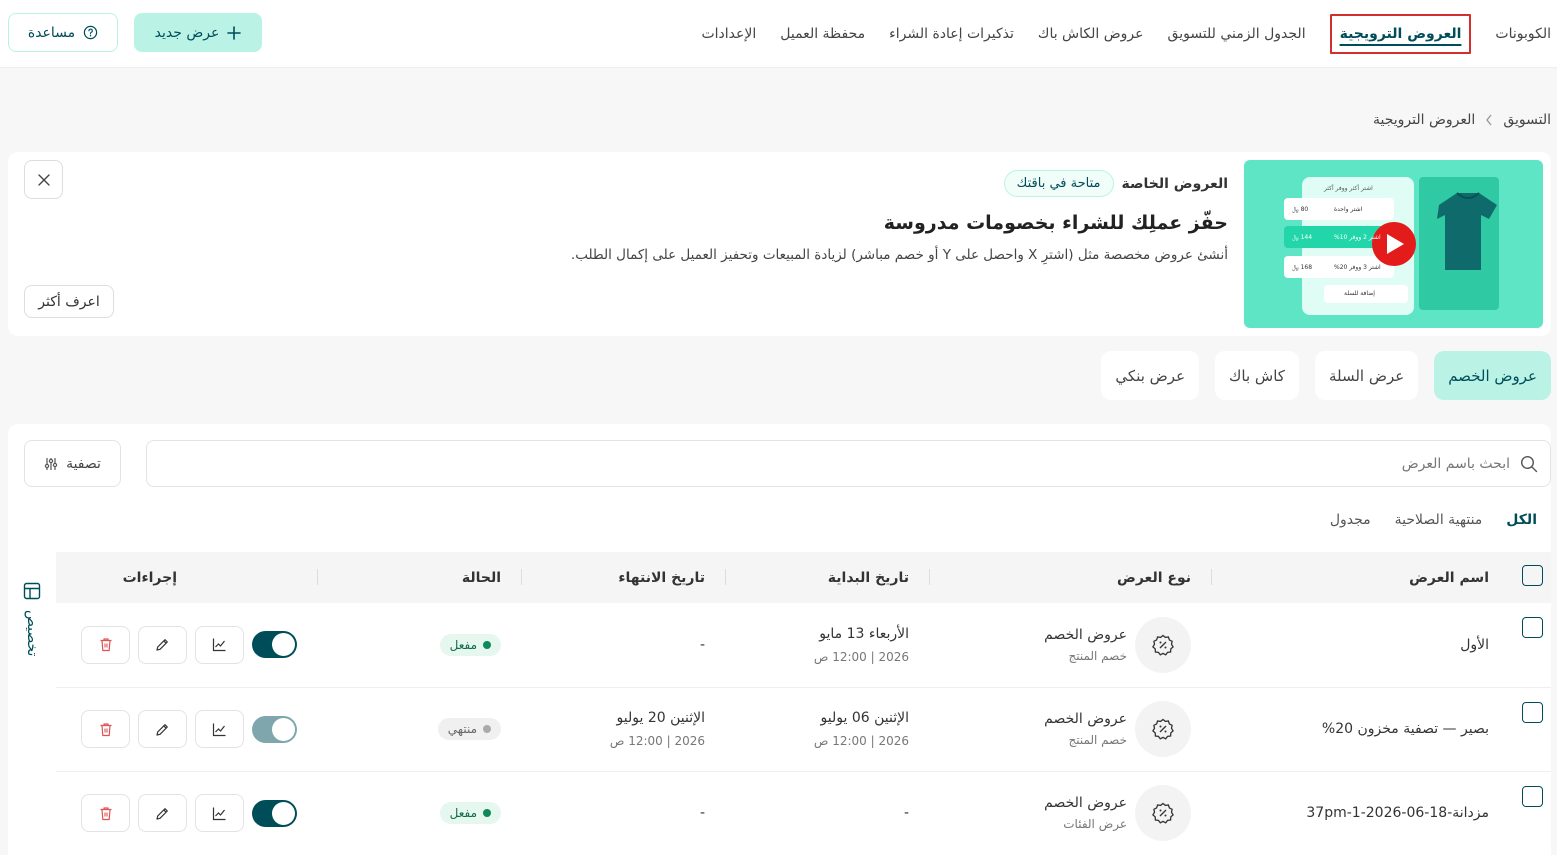  What do you see at coordinates (1163, 644) in the screenshot?
I see `discount-badge-icon` at bounding box center [1163, 644].